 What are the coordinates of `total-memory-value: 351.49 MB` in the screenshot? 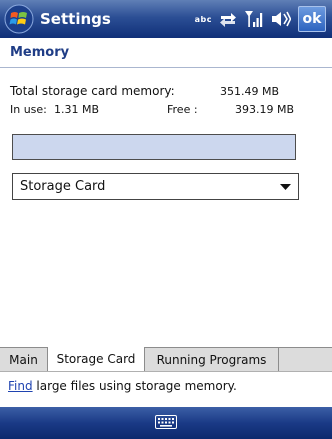 It's located at (250, 91).